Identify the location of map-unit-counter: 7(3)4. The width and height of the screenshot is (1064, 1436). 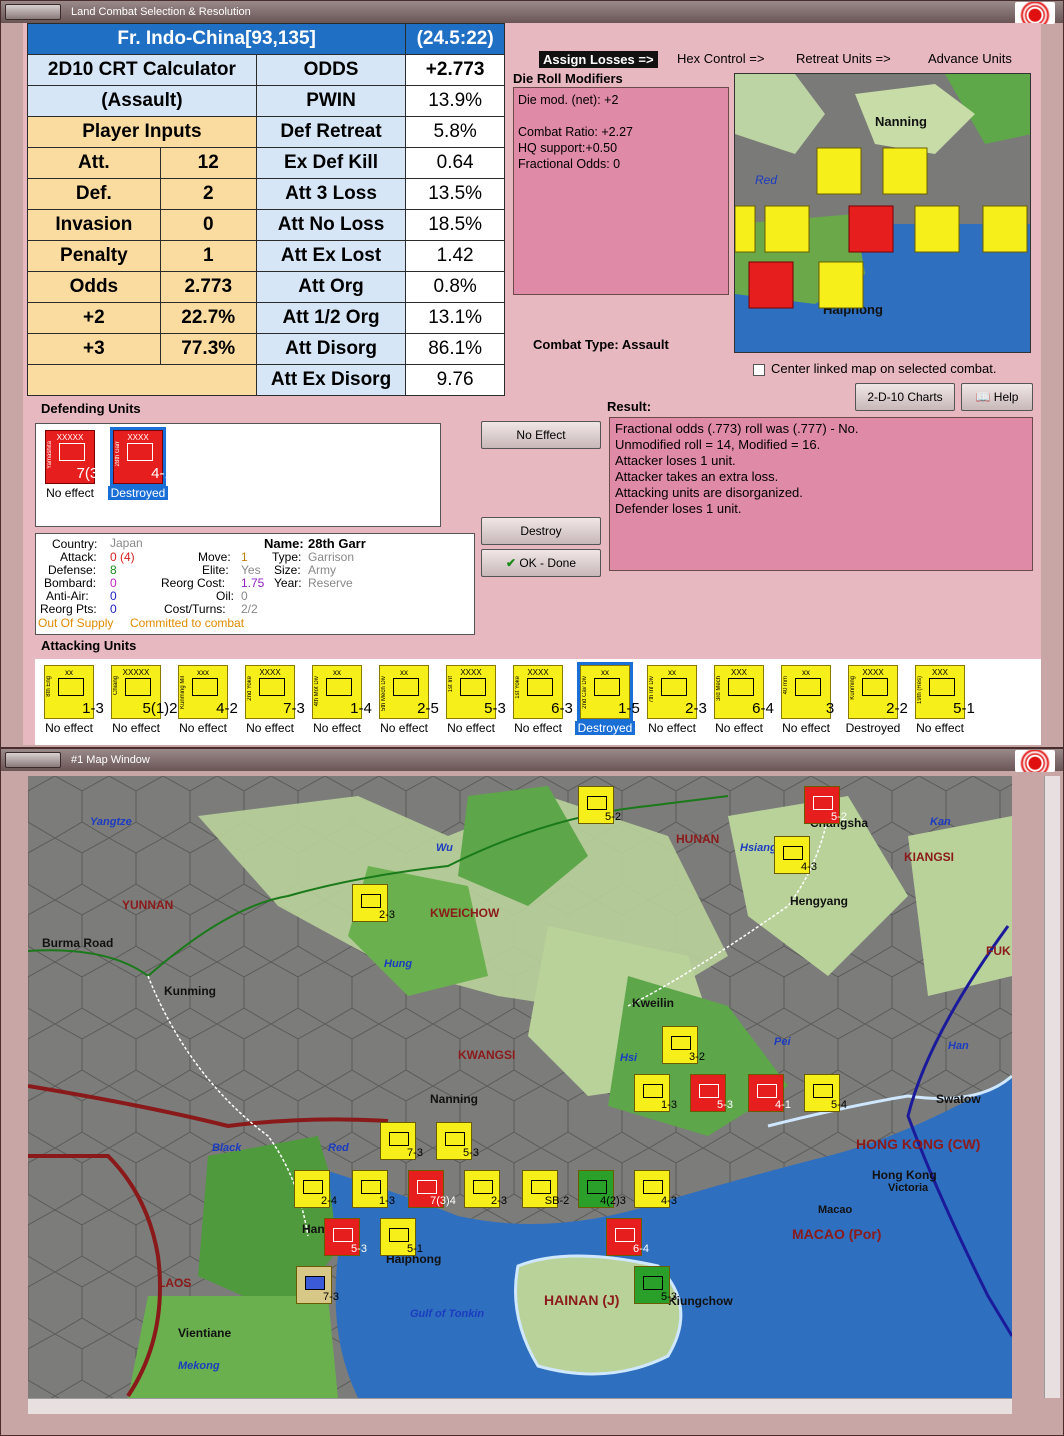
(432, 1189).